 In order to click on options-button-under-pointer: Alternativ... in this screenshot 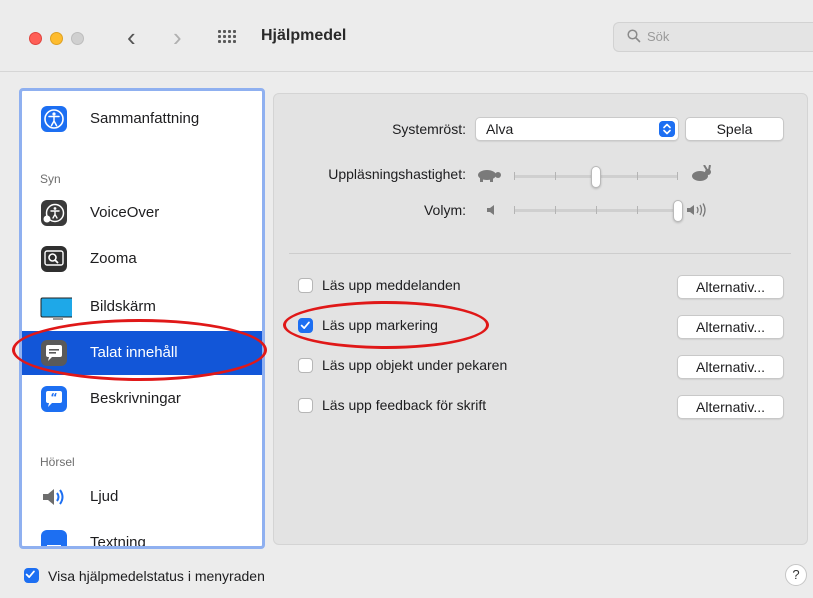, I will do `click(730, 367)`.